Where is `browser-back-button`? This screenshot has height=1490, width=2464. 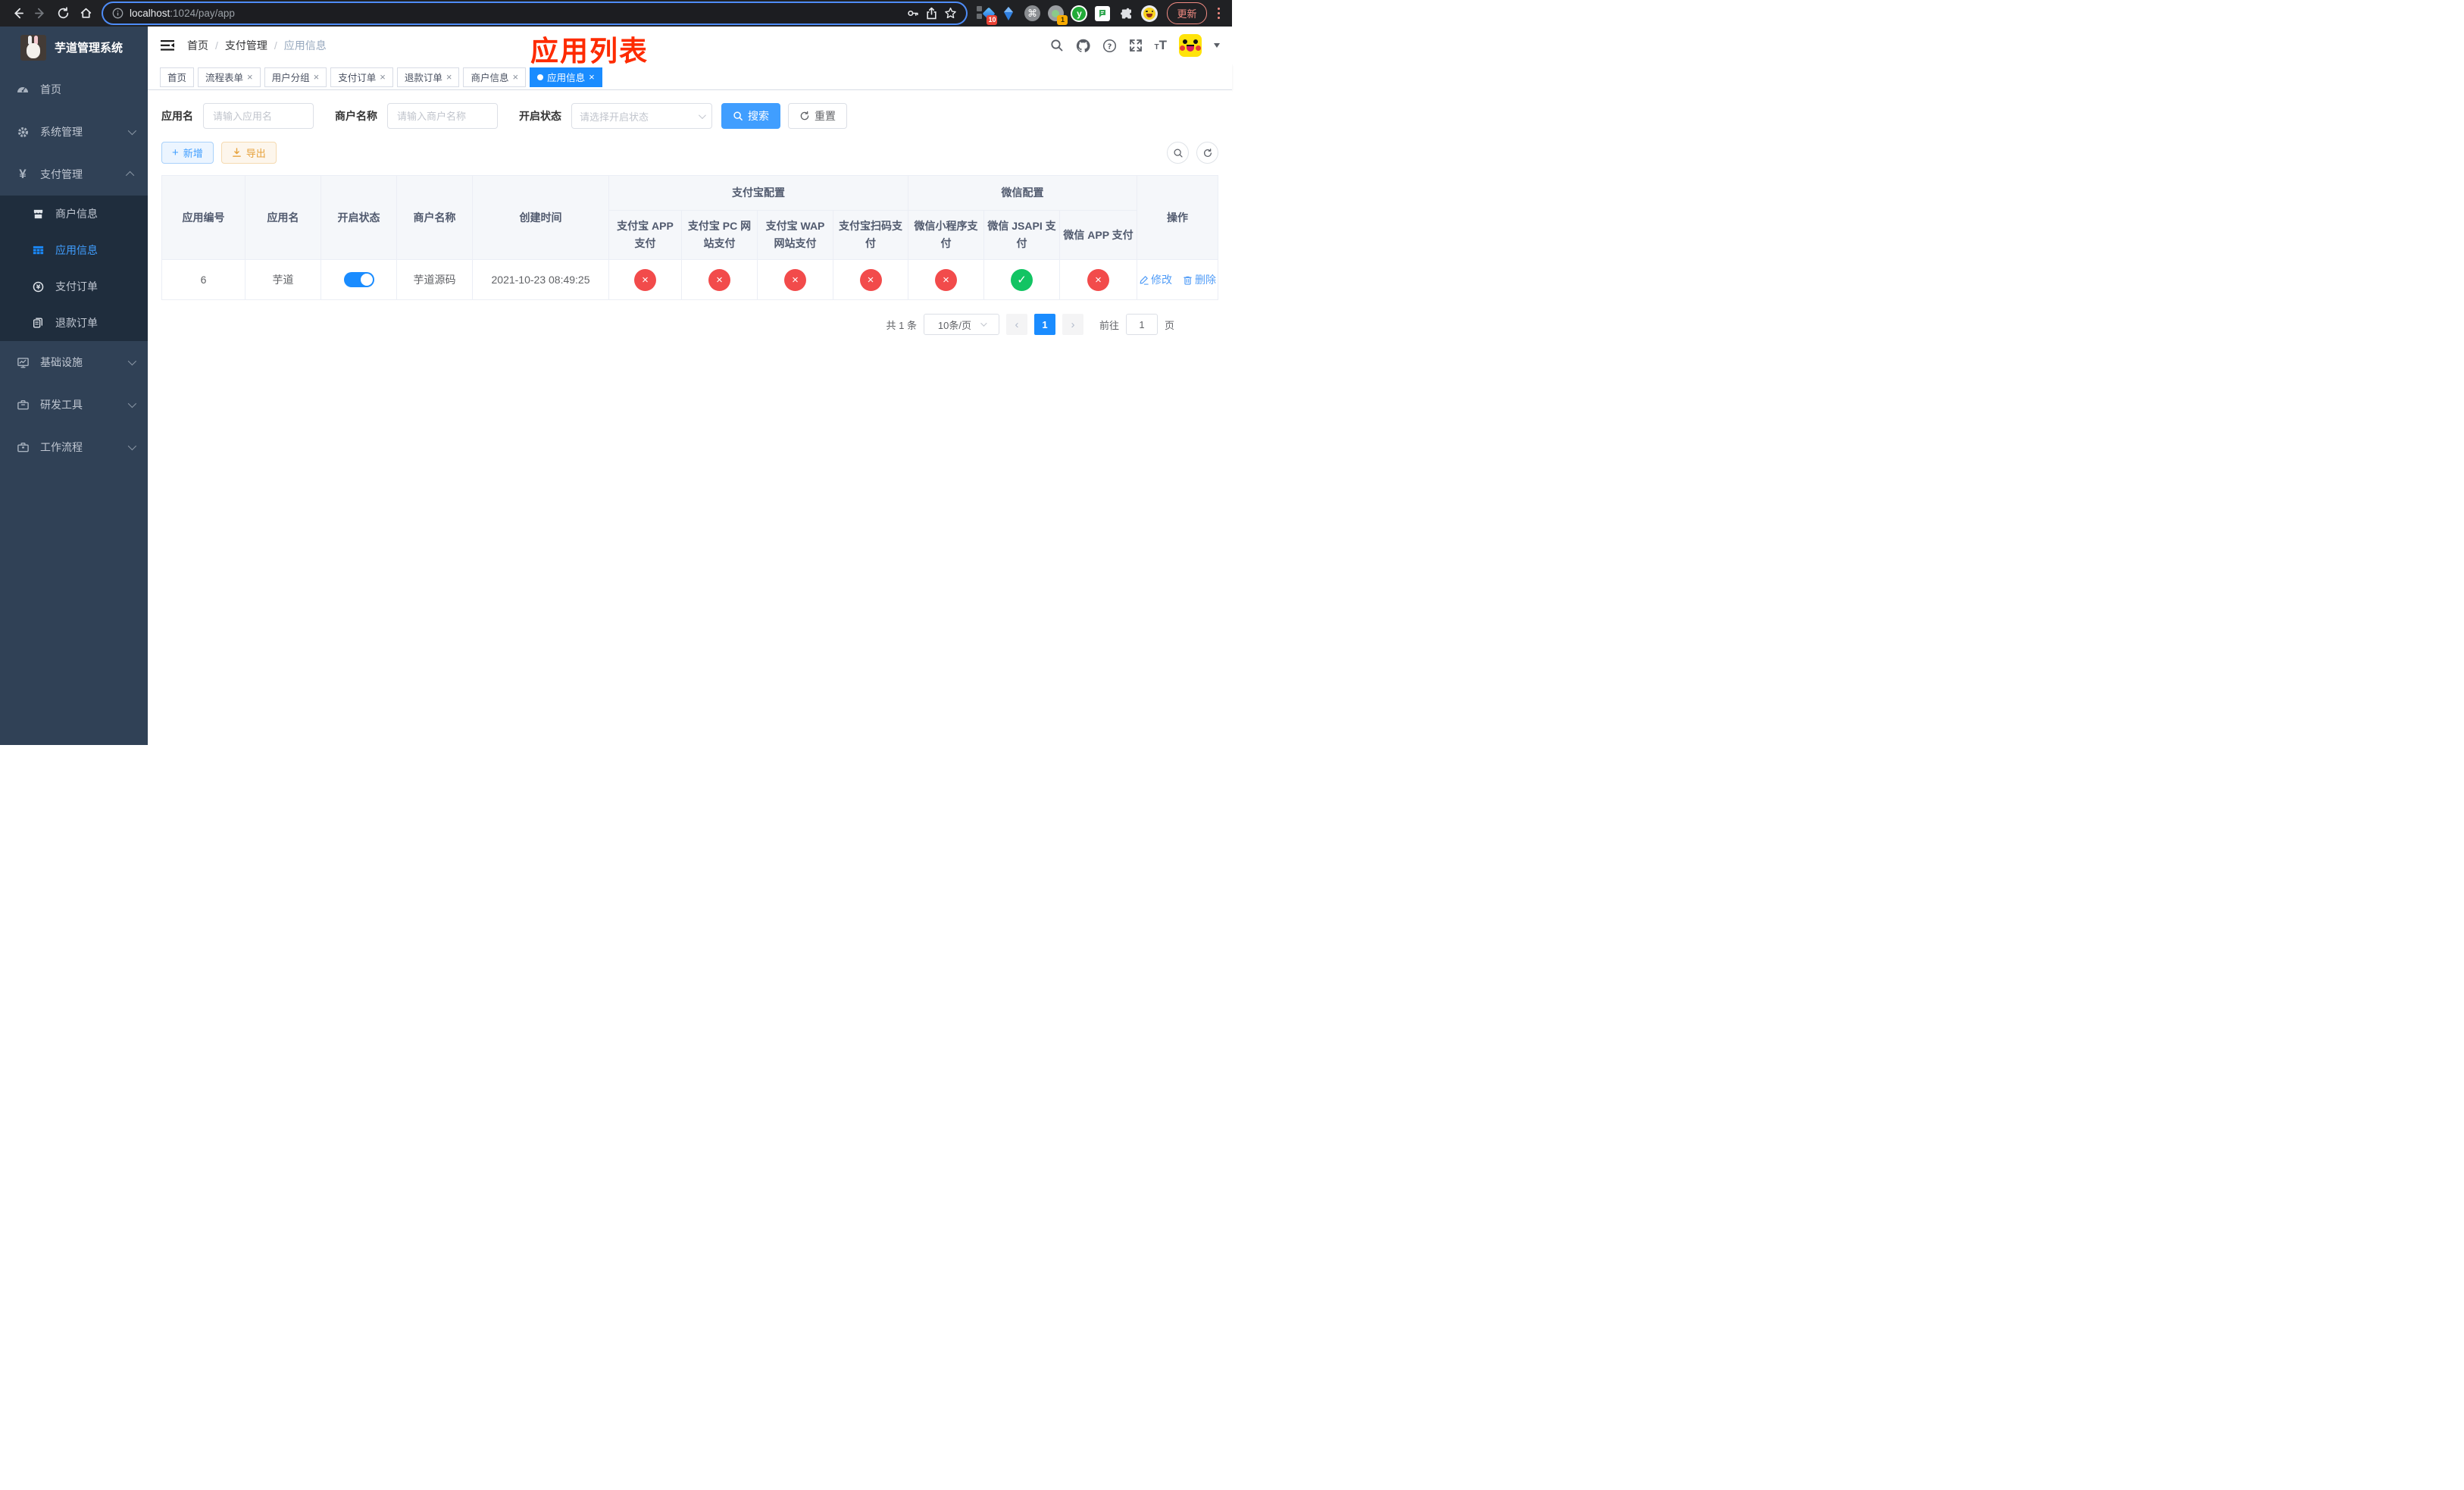
browser-back-button is located at coordinates (17, 14).